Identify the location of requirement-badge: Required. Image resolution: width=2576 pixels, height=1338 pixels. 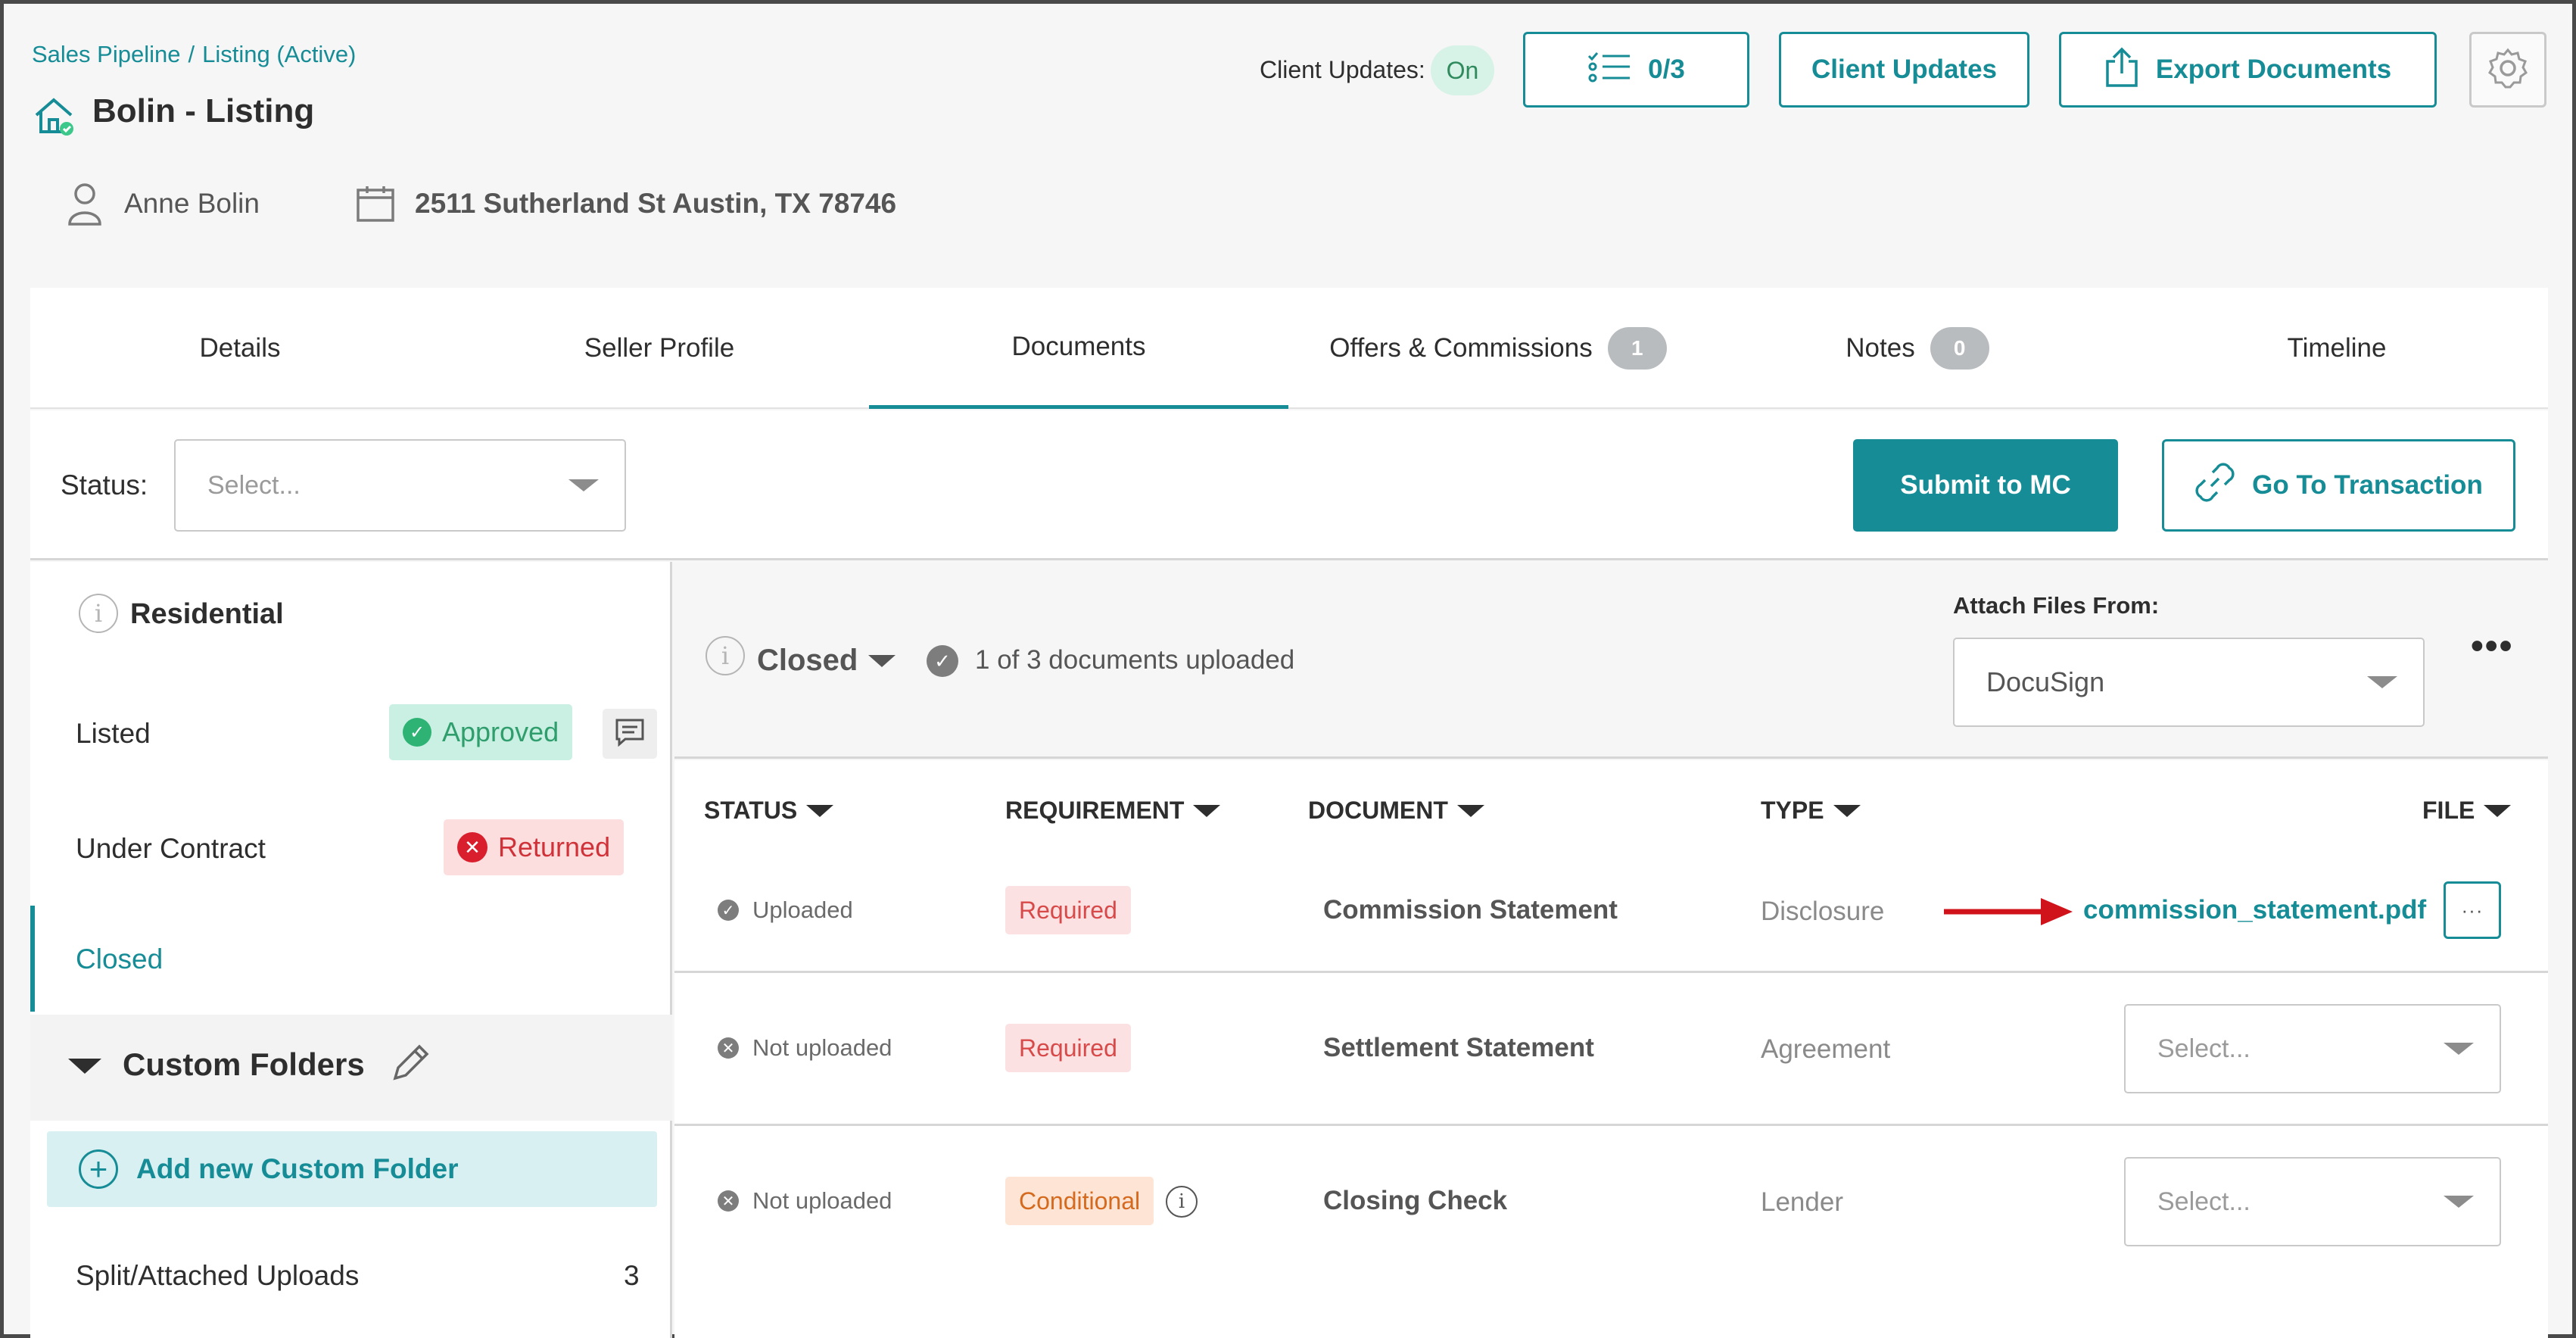
(1068, 910).